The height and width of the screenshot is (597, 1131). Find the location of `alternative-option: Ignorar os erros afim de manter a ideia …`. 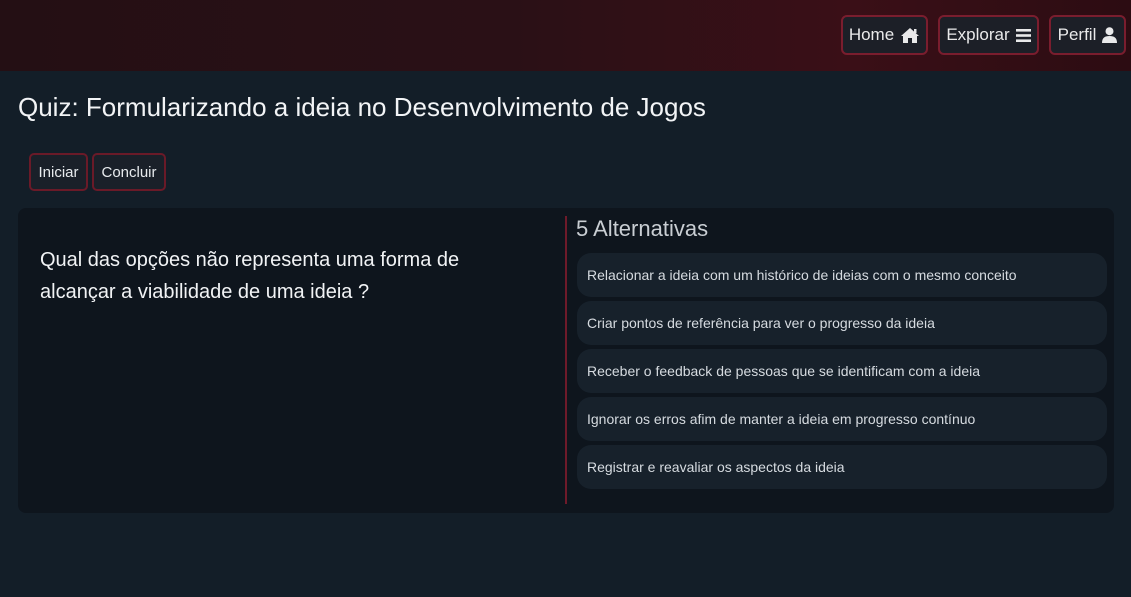

alternative-option: Ignorar os erros afim de manter a ideia … is located at coordinates (842, 419).